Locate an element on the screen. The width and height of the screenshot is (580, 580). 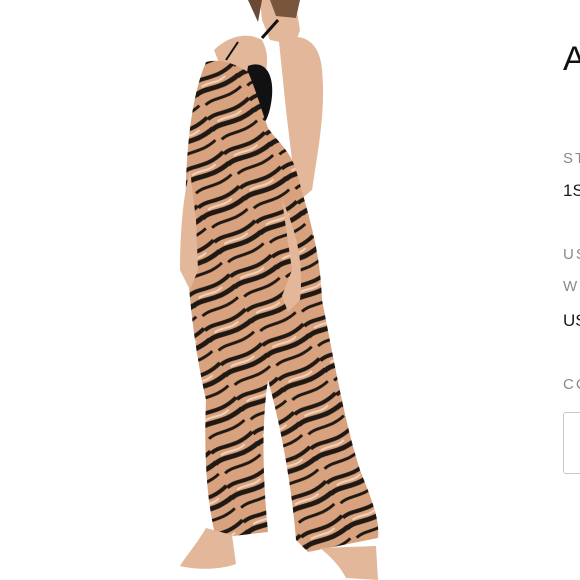
product-title: A is located at coordinates (571, 59).